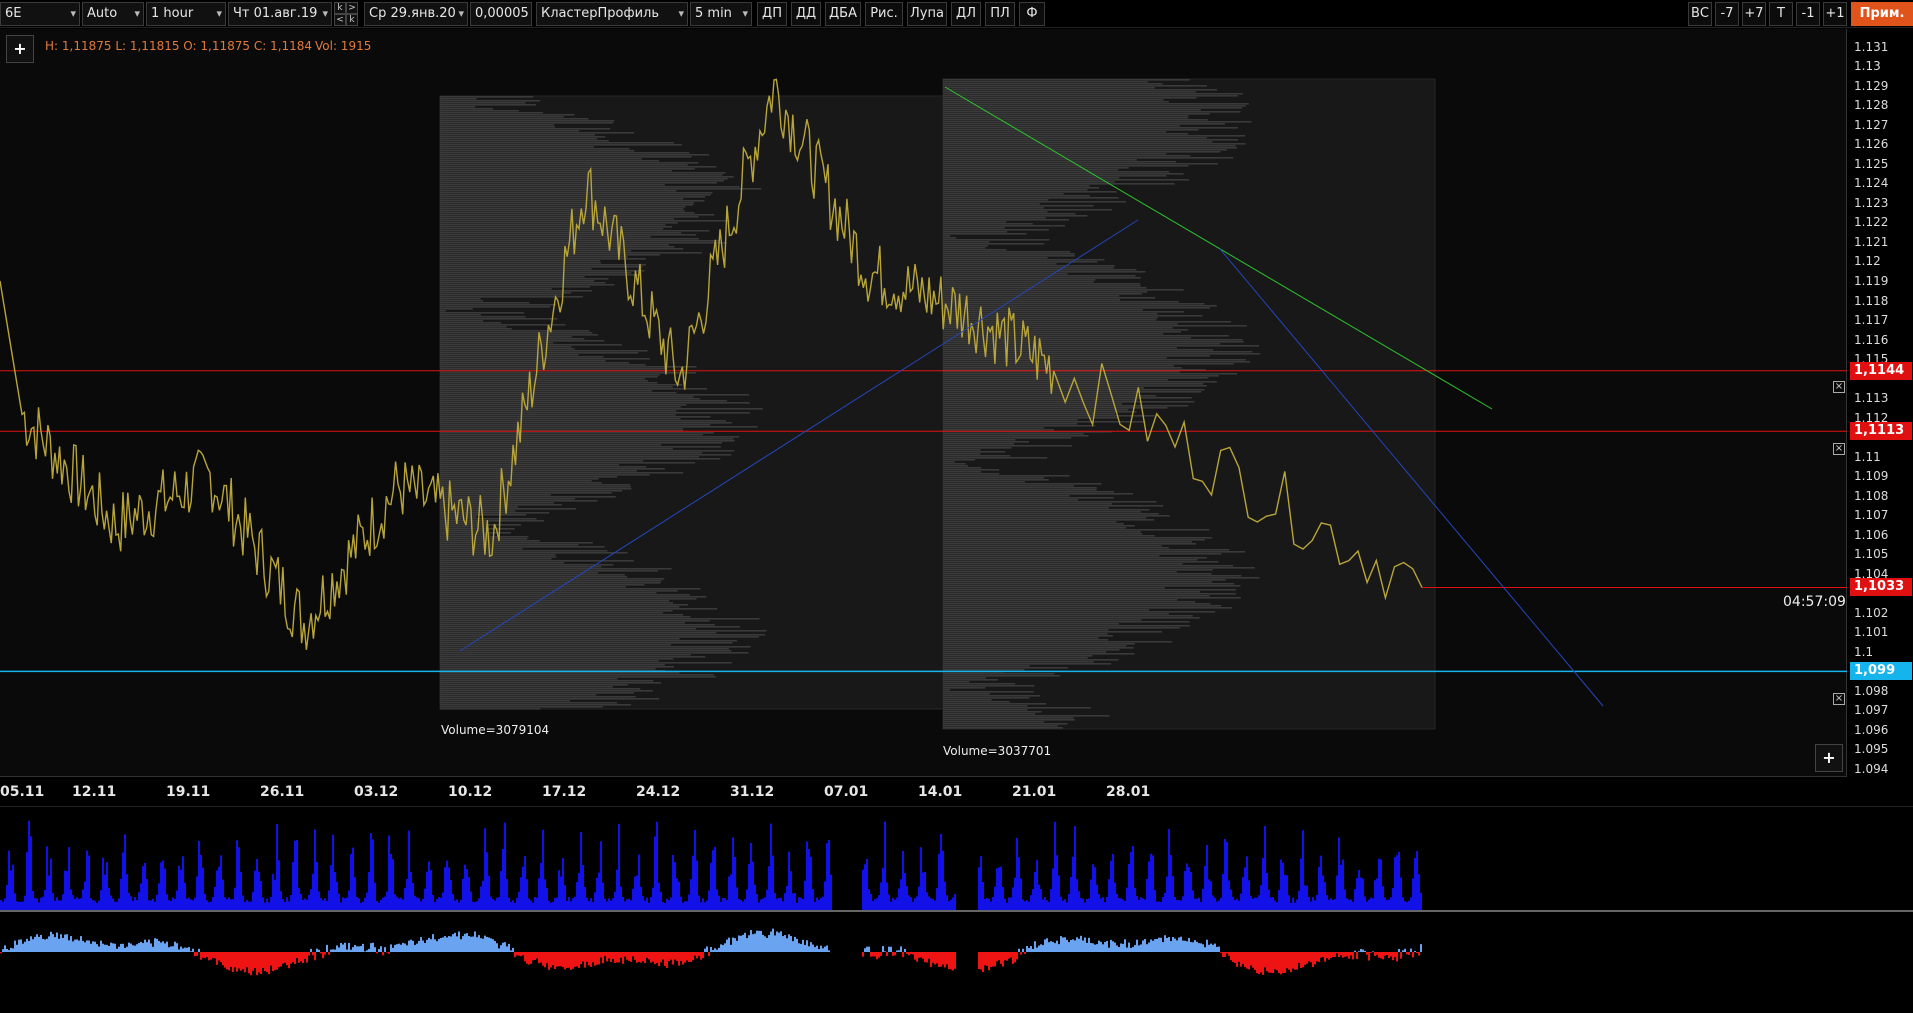 The height and width of the screenshot is (1013, 1913). What do you see at coordinates (884, 14) in the screenshot?
I see `draw-button: Рис.` at bounding box center [884, 14].